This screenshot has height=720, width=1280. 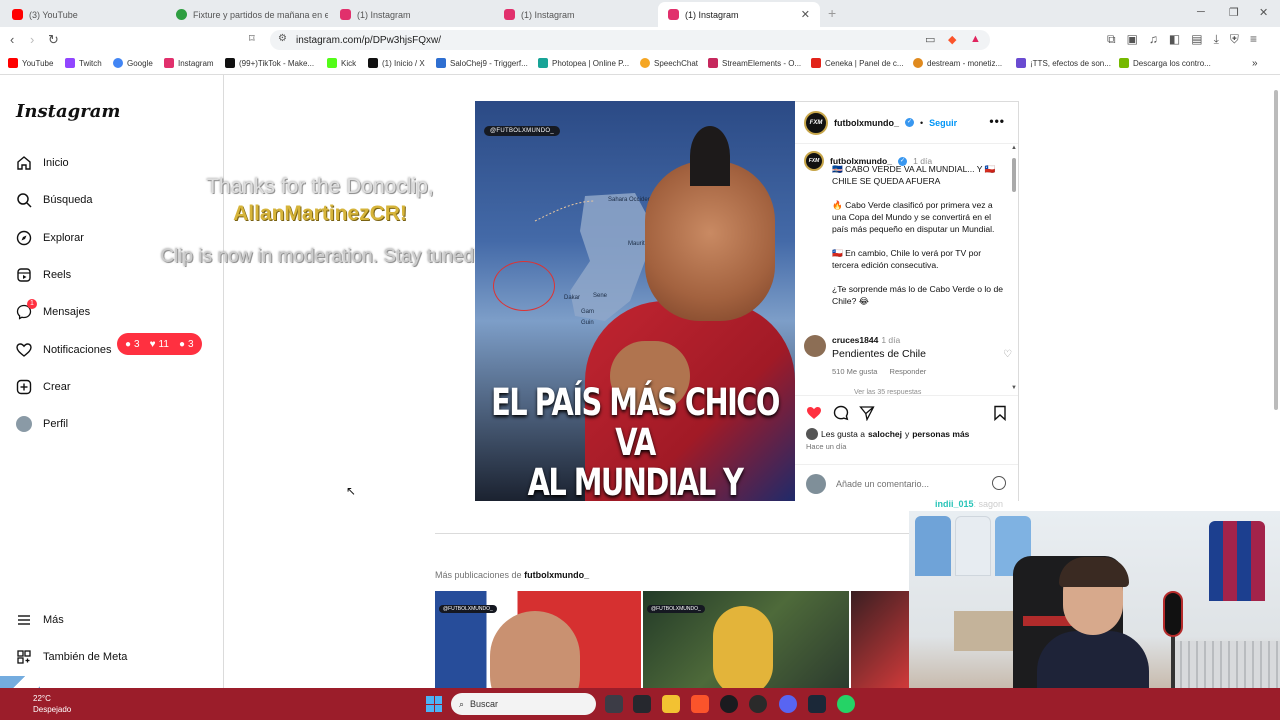 I want to click on chat-username: indii_015, so click(x=954, y=504).